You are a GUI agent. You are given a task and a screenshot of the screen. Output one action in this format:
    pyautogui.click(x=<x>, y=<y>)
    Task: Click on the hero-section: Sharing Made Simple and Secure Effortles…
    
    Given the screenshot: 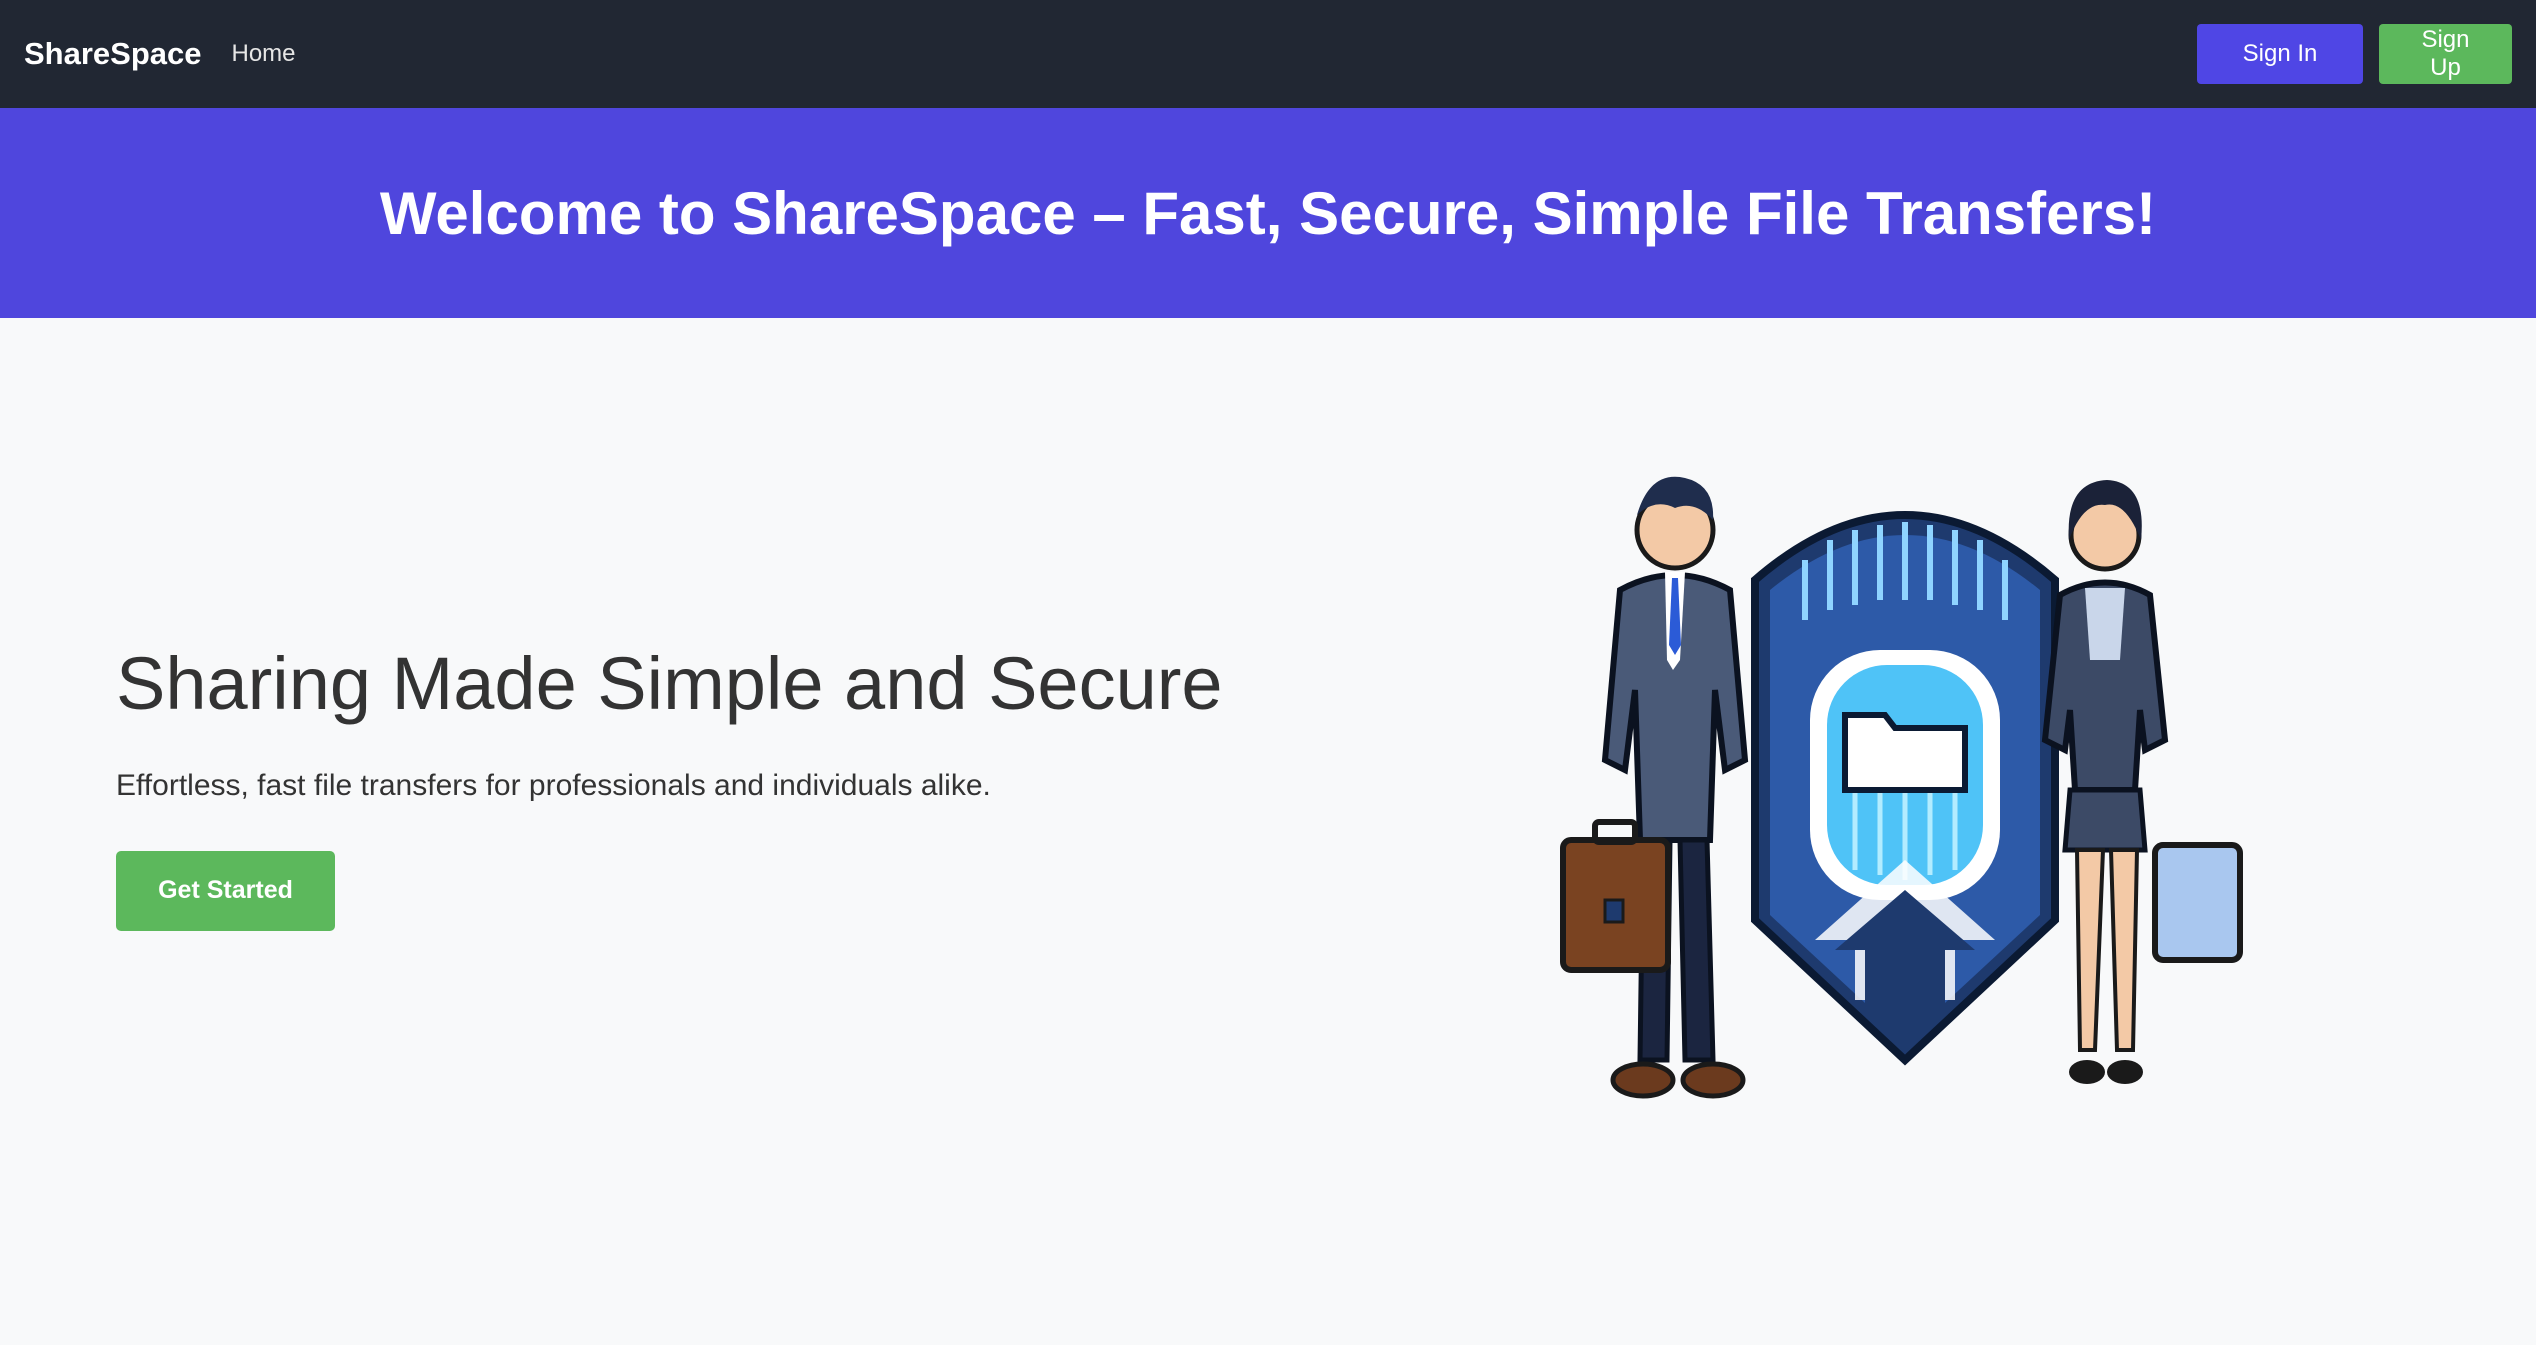 What is the action you would take?
    pyautogui.click(x=766, y=785)
    